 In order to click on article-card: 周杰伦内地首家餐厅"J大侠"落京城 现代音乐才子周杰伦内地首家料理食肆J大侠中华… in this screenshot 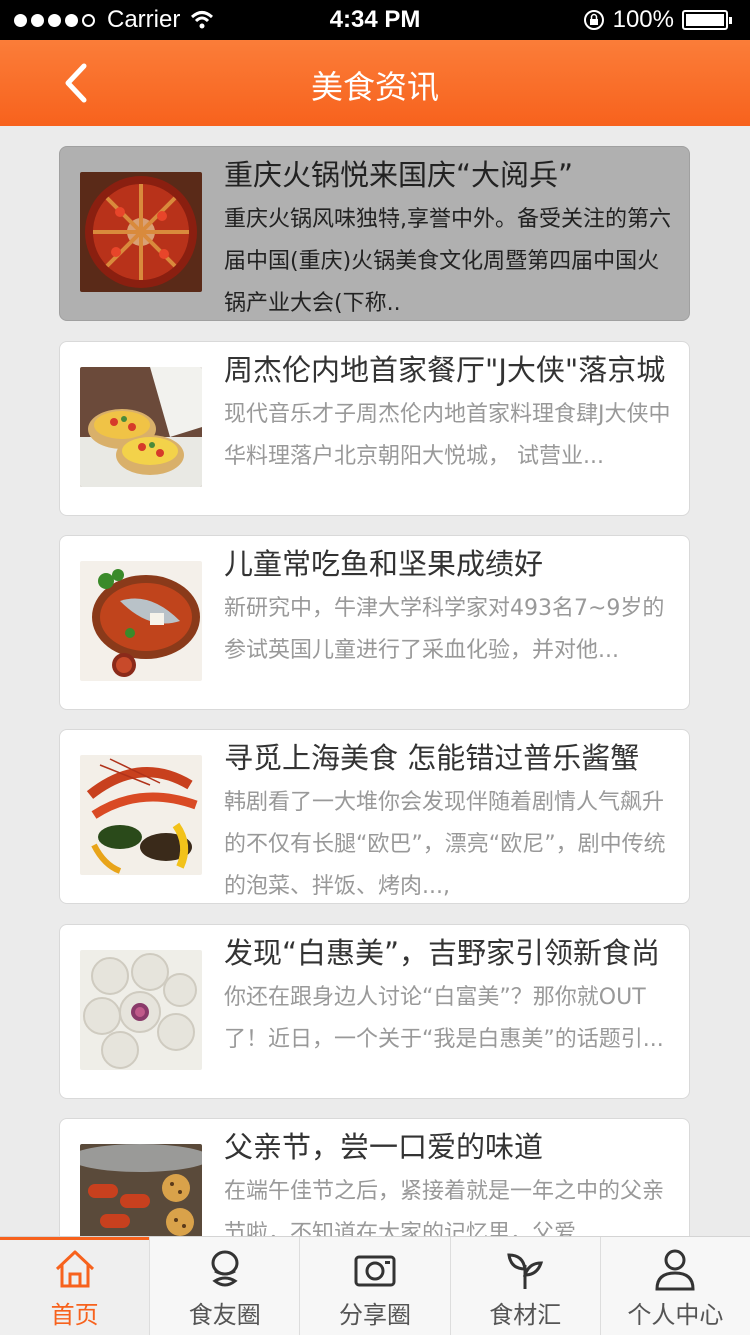, I will do `click(374, 428)`.